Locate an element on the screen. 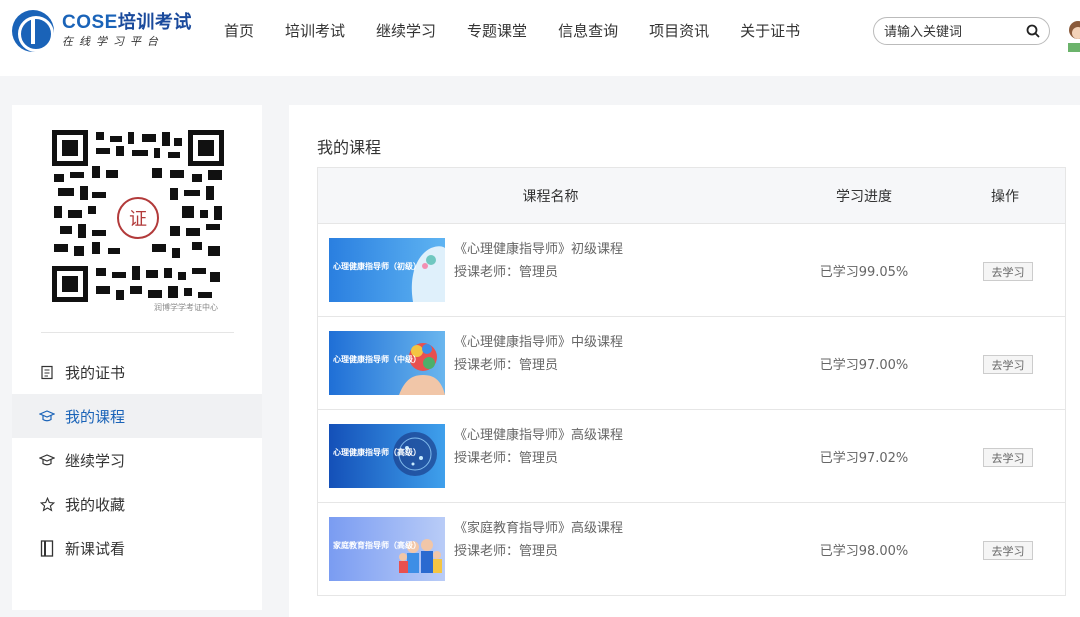 The width and height of the screenshot is (1080, 617). sidebar-item-label: 我的课程 is located at coordinates (95, 416).